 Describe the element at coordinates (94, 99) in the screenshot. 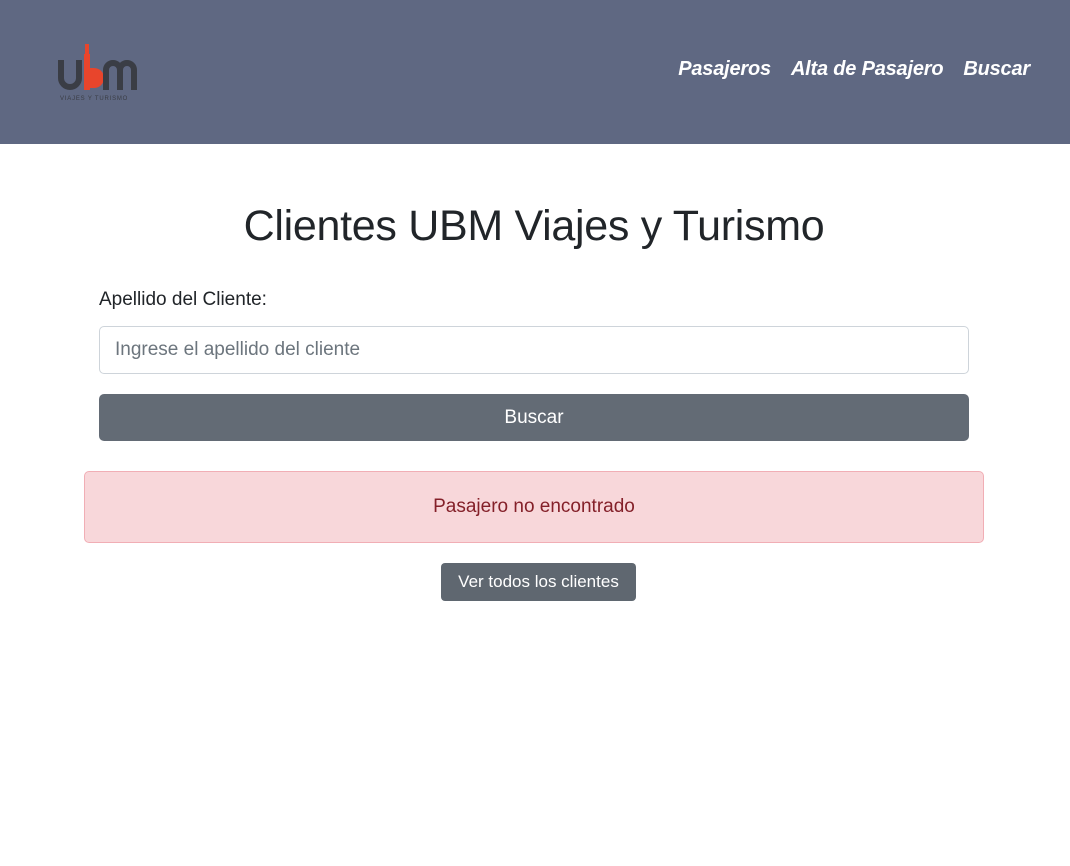

I see `svg-text: VIAJES Y TURISMO` at that location.